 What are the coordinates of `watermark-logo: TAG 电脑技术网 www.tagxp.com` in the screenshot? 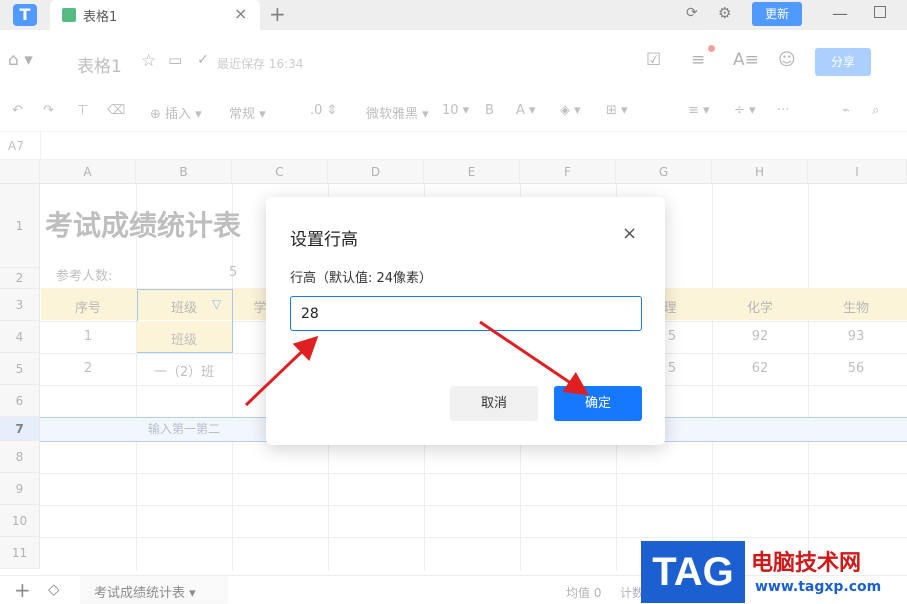 It's located at (774, 572).